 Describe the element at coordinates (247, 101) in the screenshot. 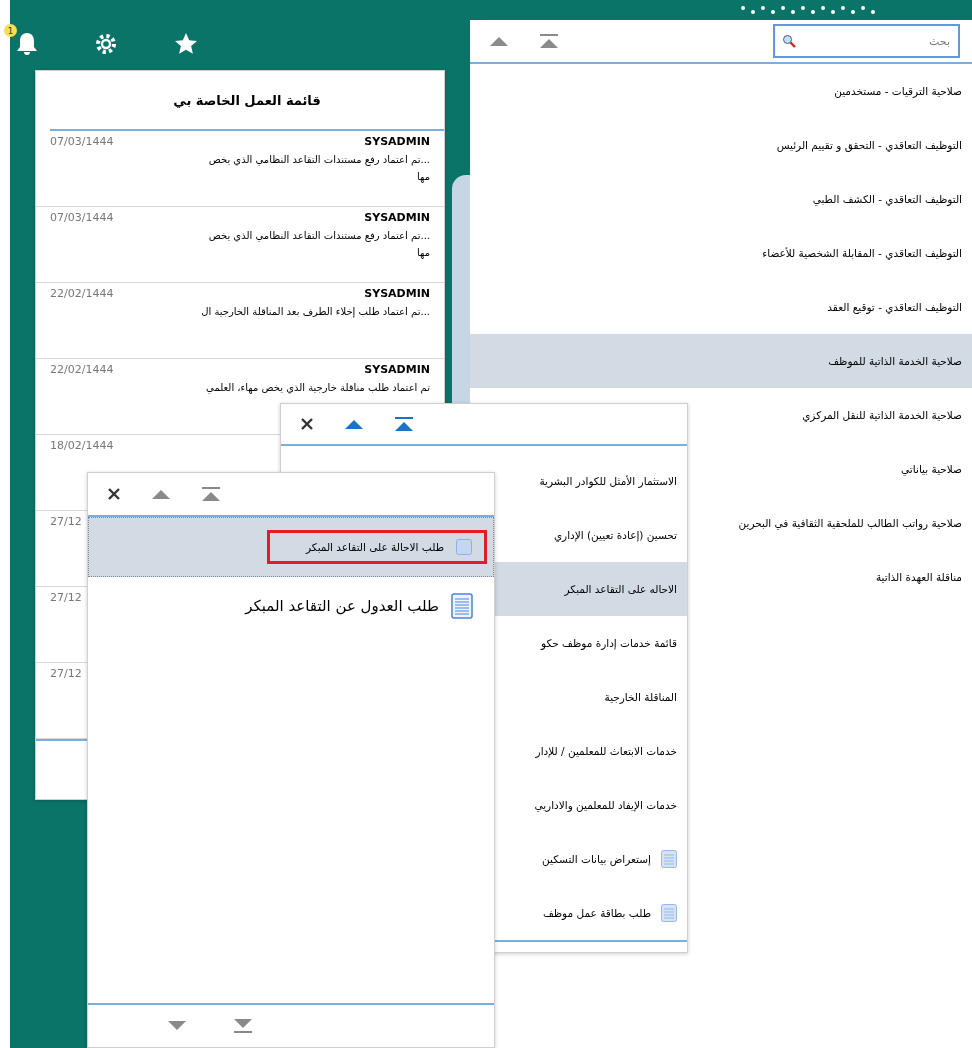

I see `worklist-title: قائمة العمل الخاصة بي` at that location.